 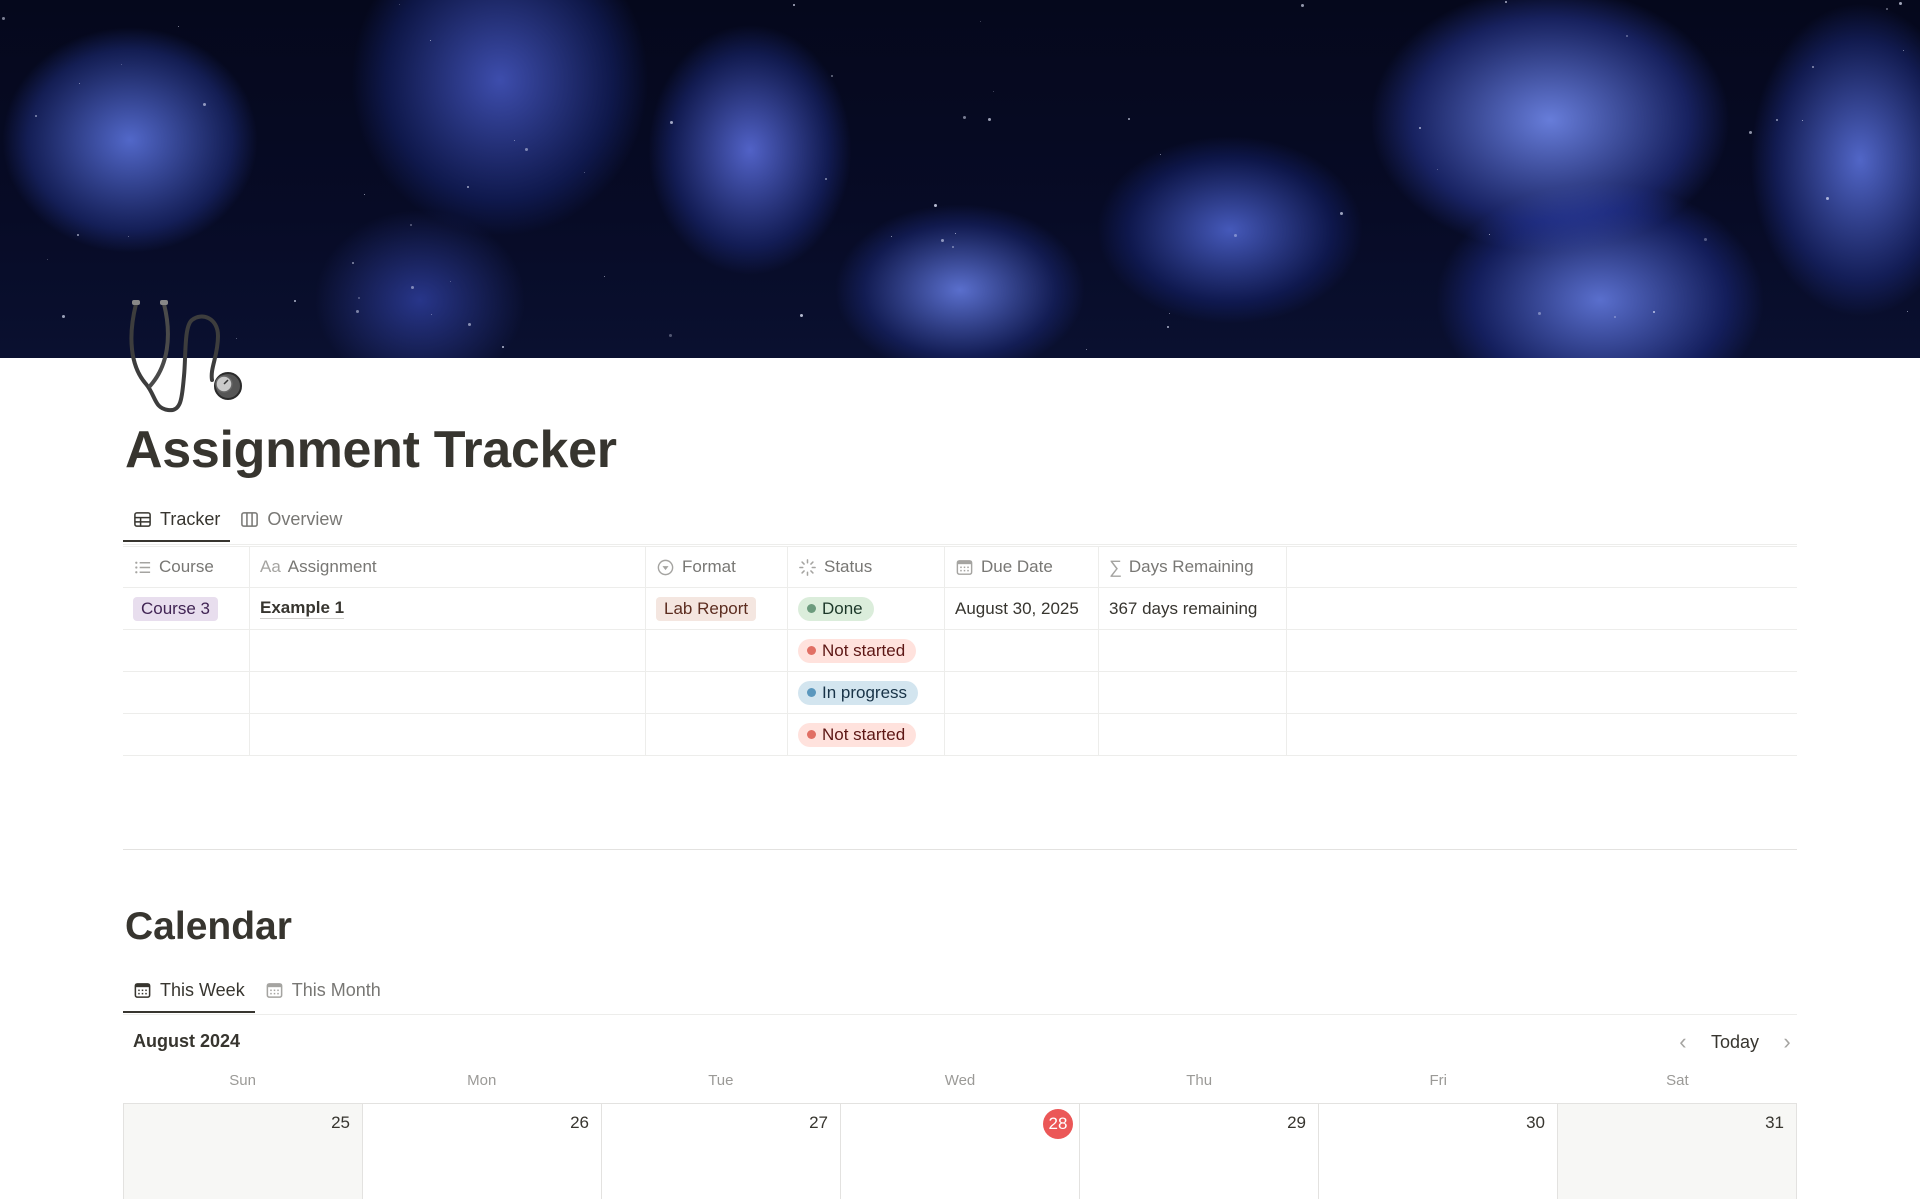 I want to click on chevron-right-icon: ›, so click(x=1787, y=1042).